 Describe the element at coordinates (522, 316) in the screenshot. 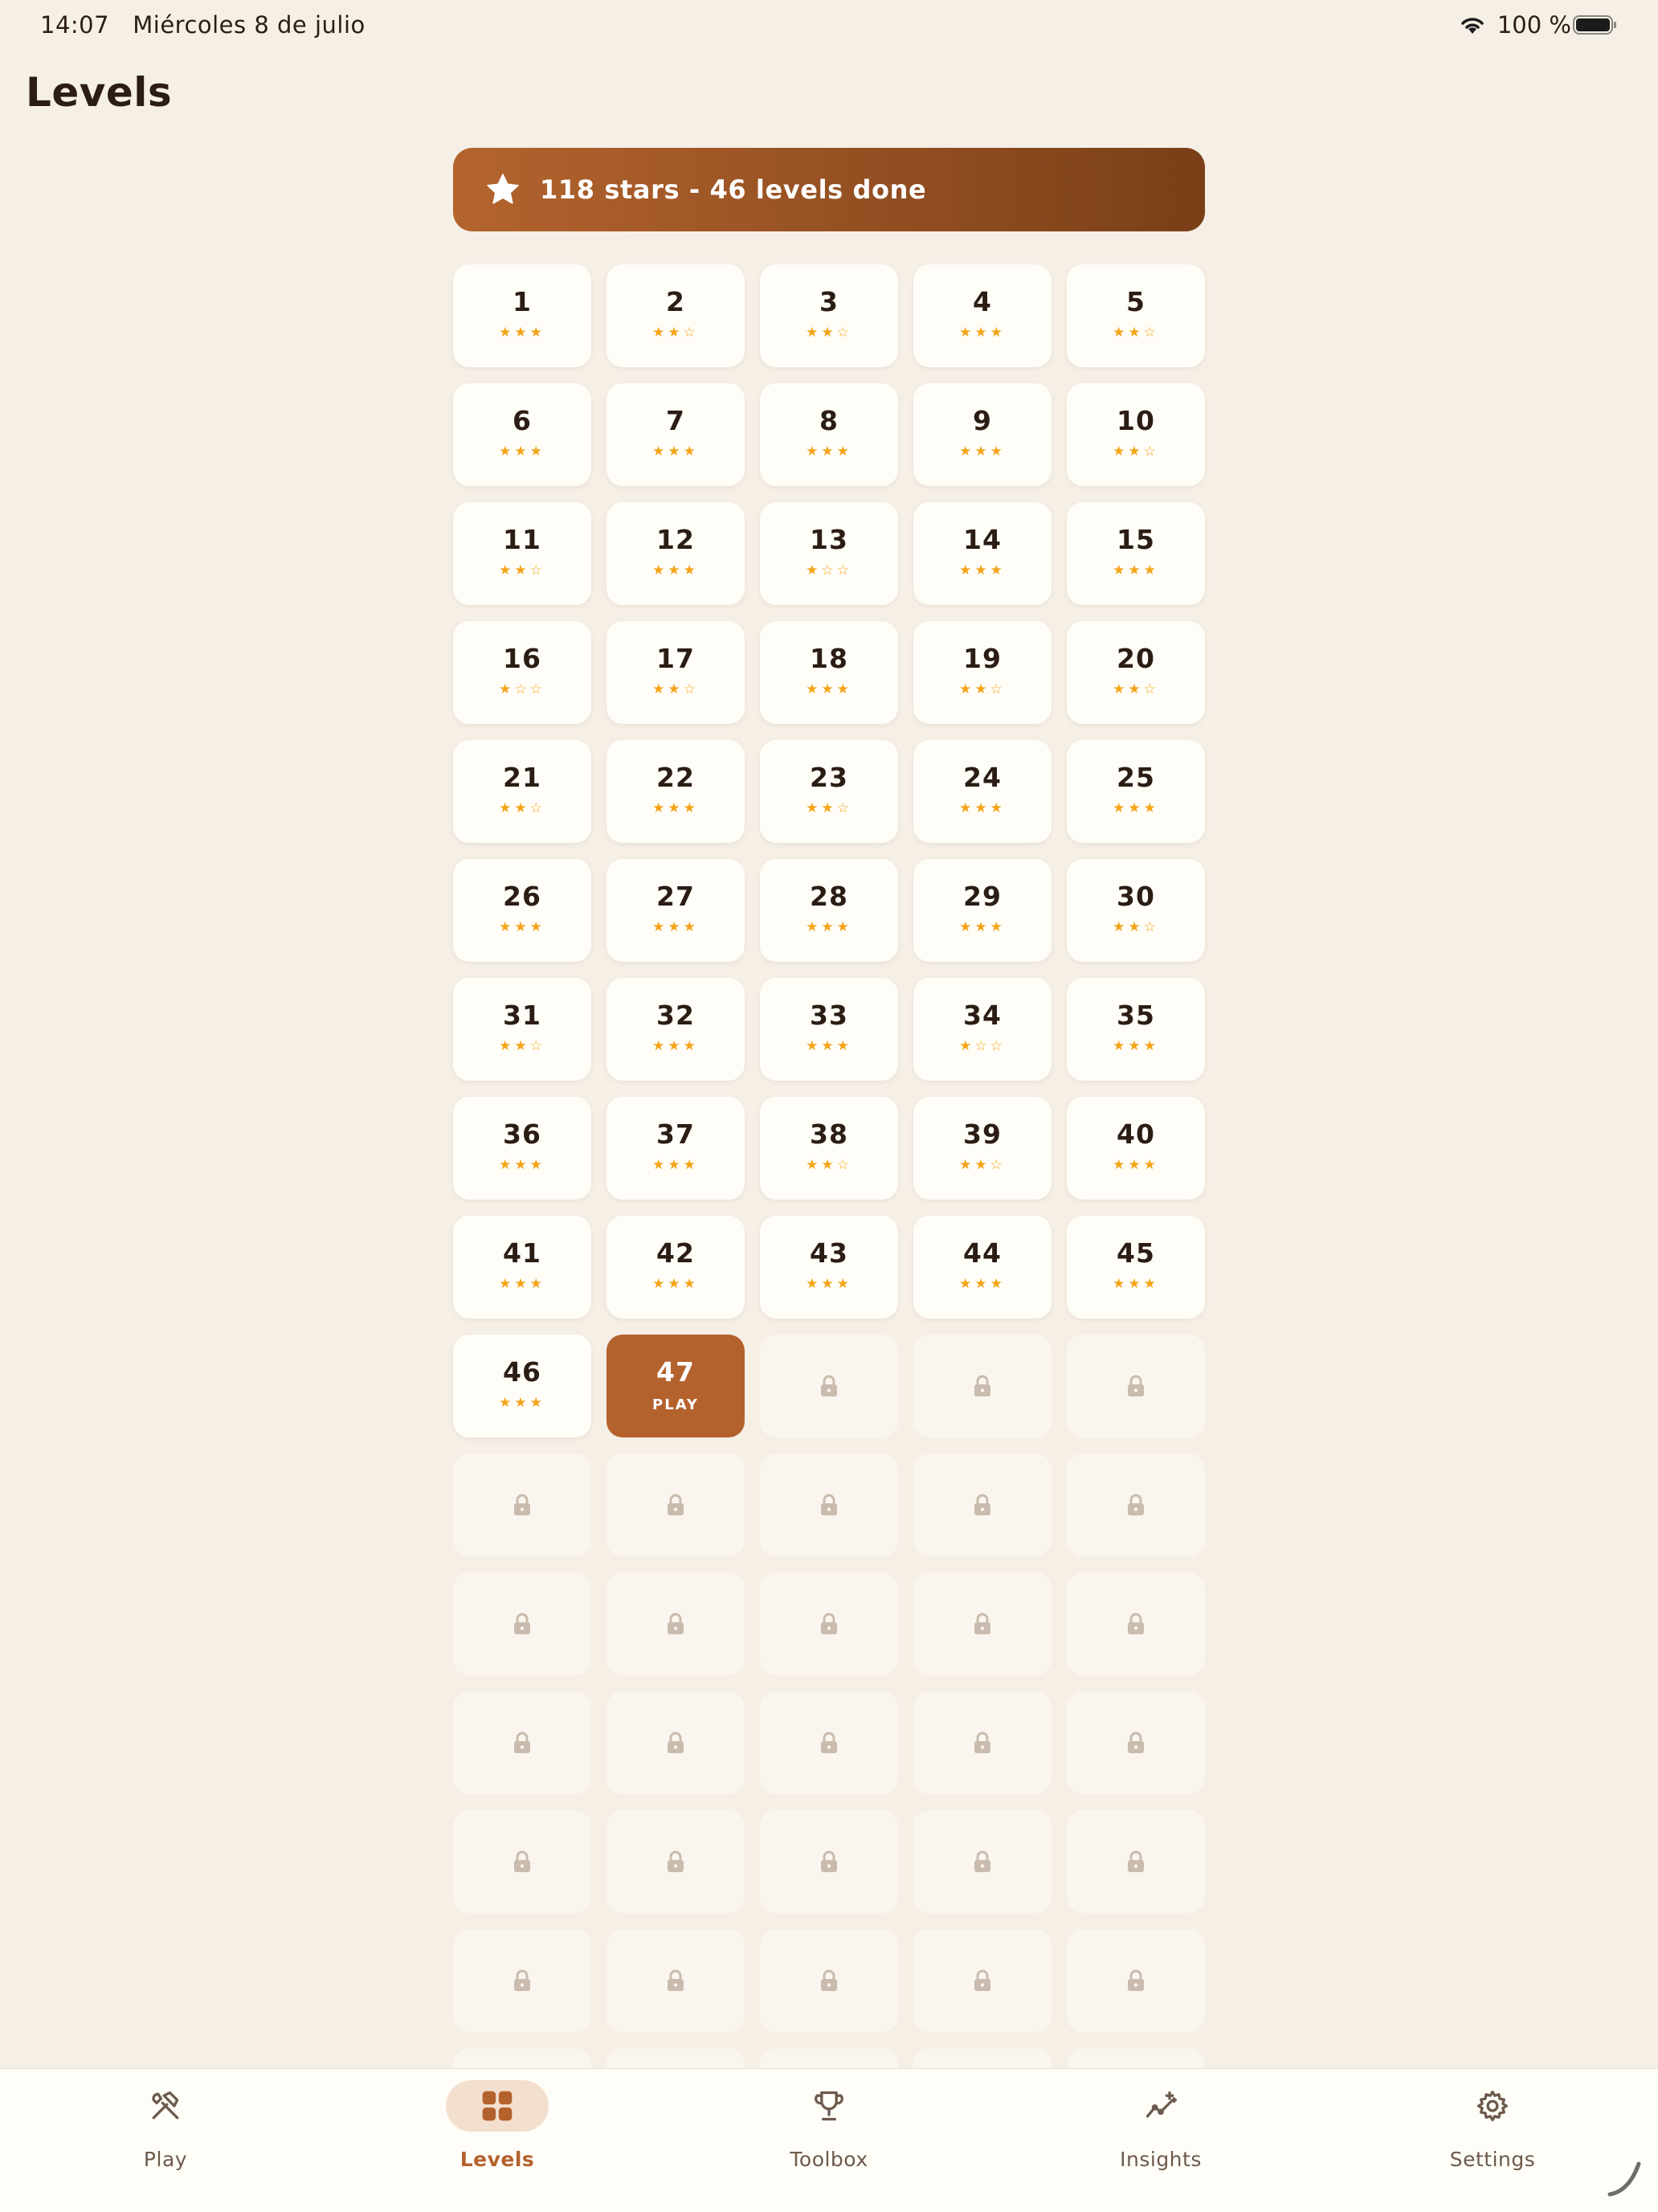

I see `level-tile-1: 1 ★★★` at that location.